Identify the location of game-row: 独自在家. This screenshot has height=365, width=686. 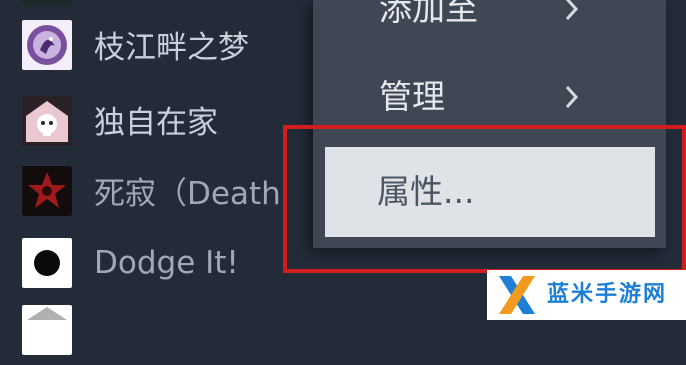
(165, 125).